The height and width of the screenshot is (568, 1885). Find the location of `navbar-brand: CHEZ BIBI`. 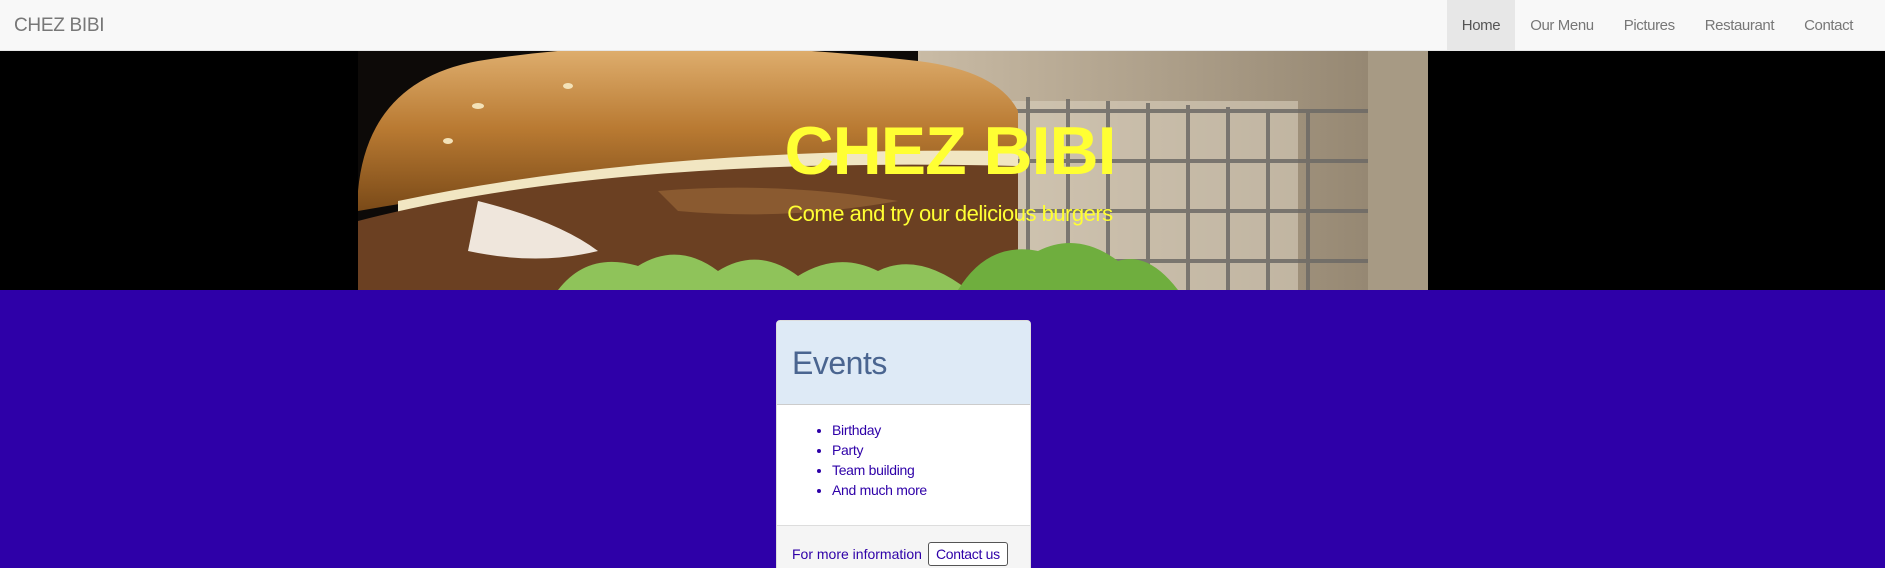

navbar-brand: CHEZ BIBI is located at coordinates (59, 25).